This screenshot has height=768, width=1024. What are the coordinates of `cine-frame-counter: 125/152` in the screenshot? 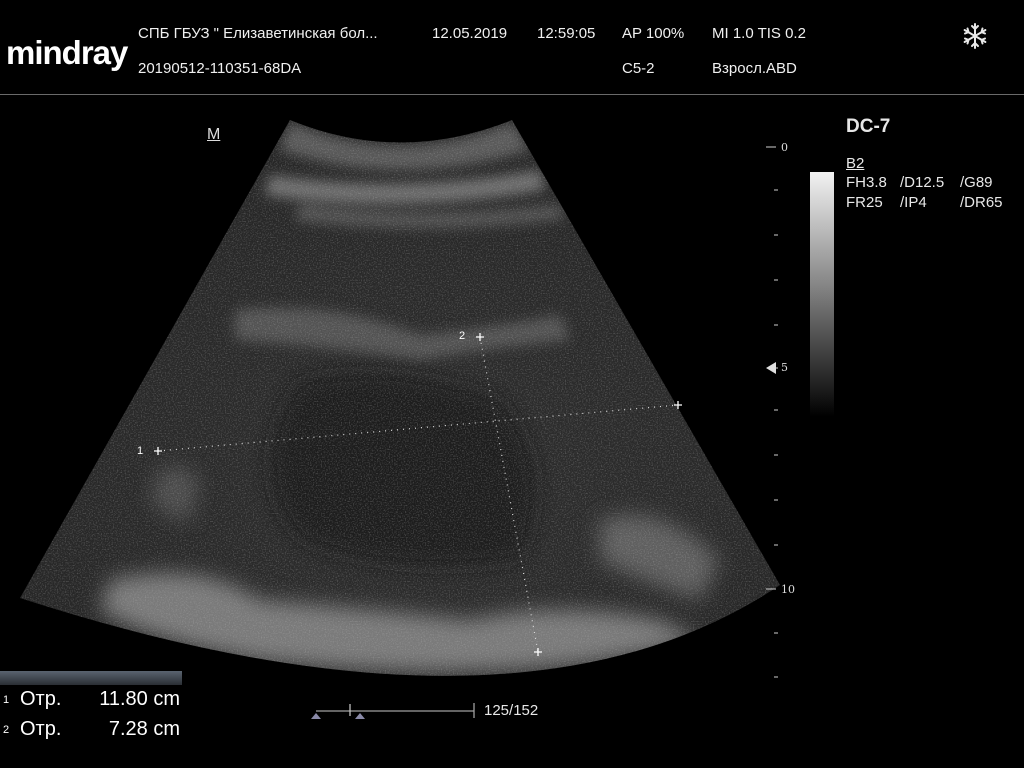 It's located at (511, 710).